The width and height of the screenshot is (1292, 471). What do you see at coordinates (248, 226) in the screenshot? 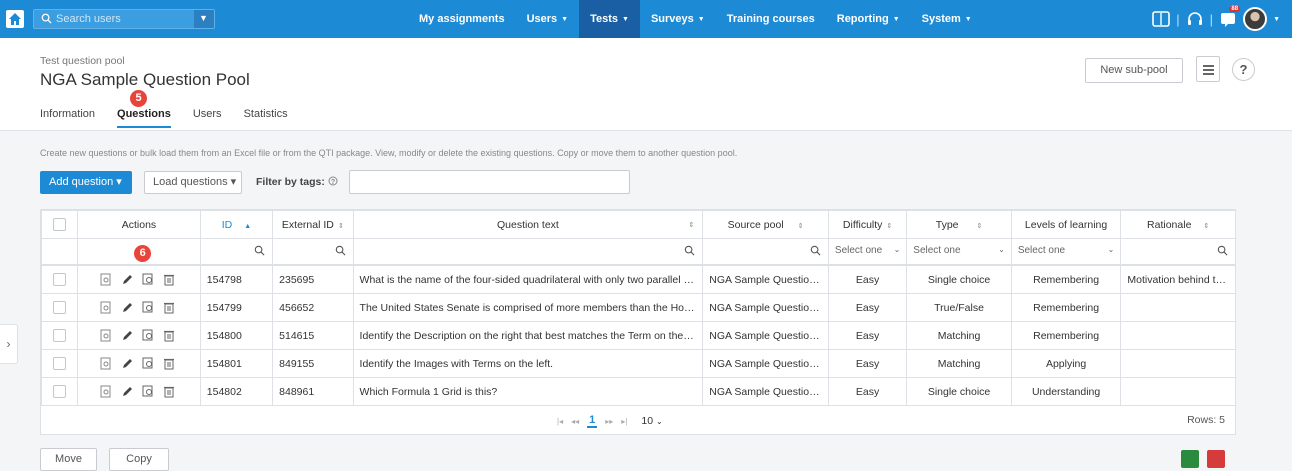
I see `sort-asc-icon: ▲` at bounding box center [248, 226].